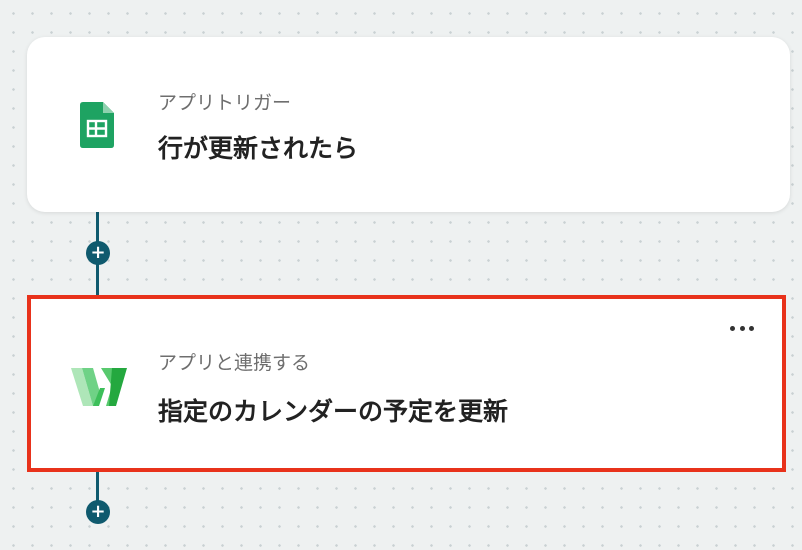 This screenshot has height=550, width=802. I want to click on action-type-label: アプリと連携する, so click(234, 363).